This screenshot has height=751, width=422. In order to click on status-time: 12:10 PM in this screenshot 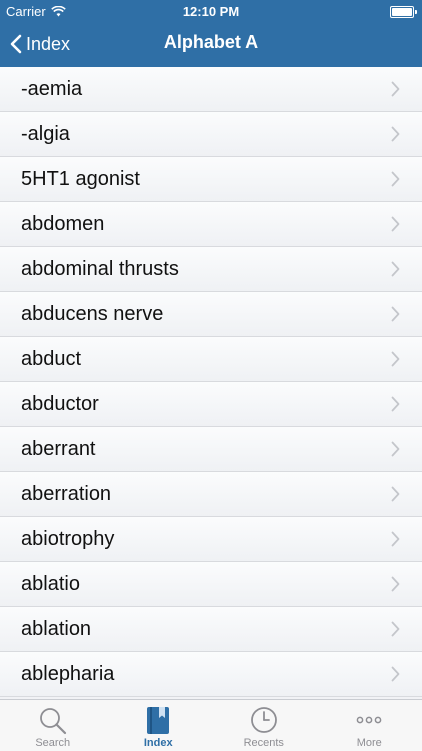, I will do `click(211, 11)`.